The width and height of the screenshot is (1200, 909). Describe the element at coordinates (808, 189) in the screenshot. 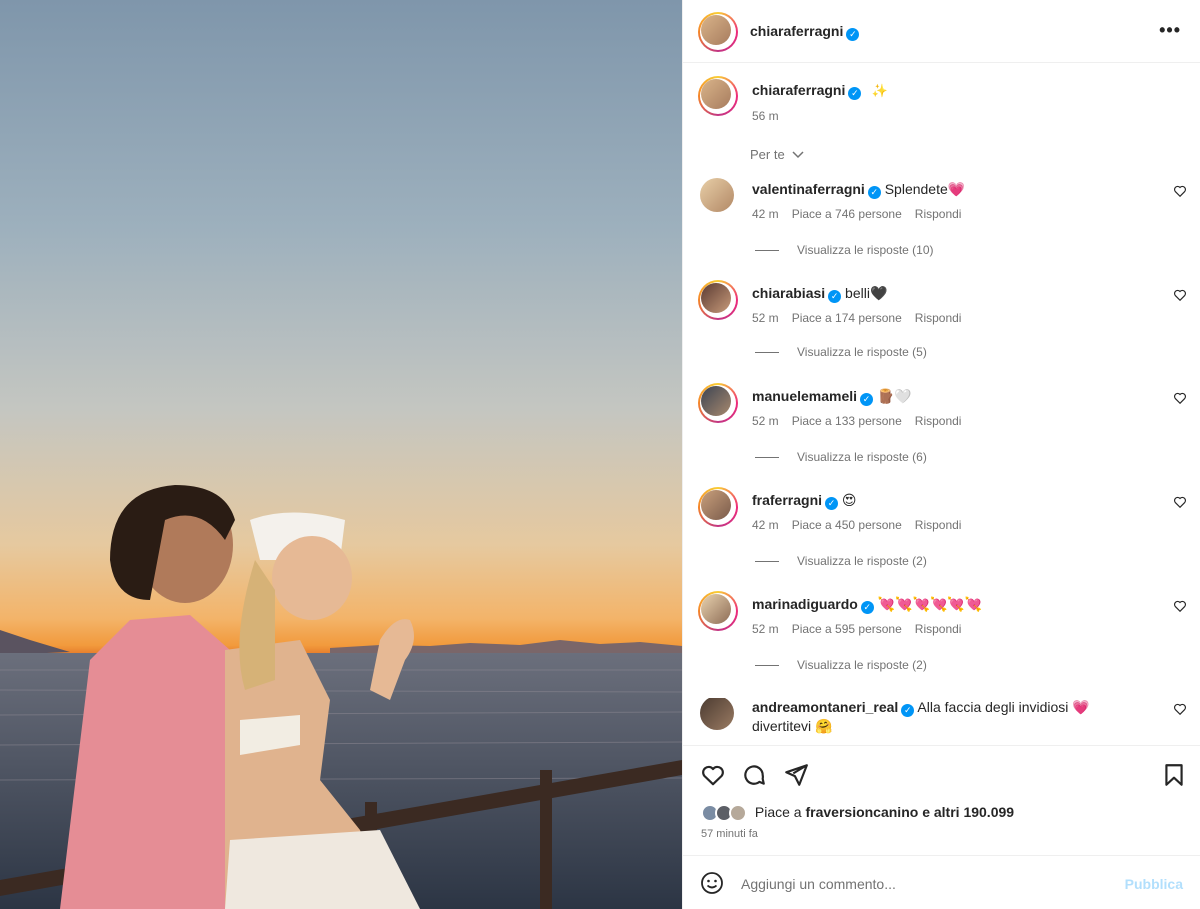

I see `commenter-username: valentinaferragni` at that location.